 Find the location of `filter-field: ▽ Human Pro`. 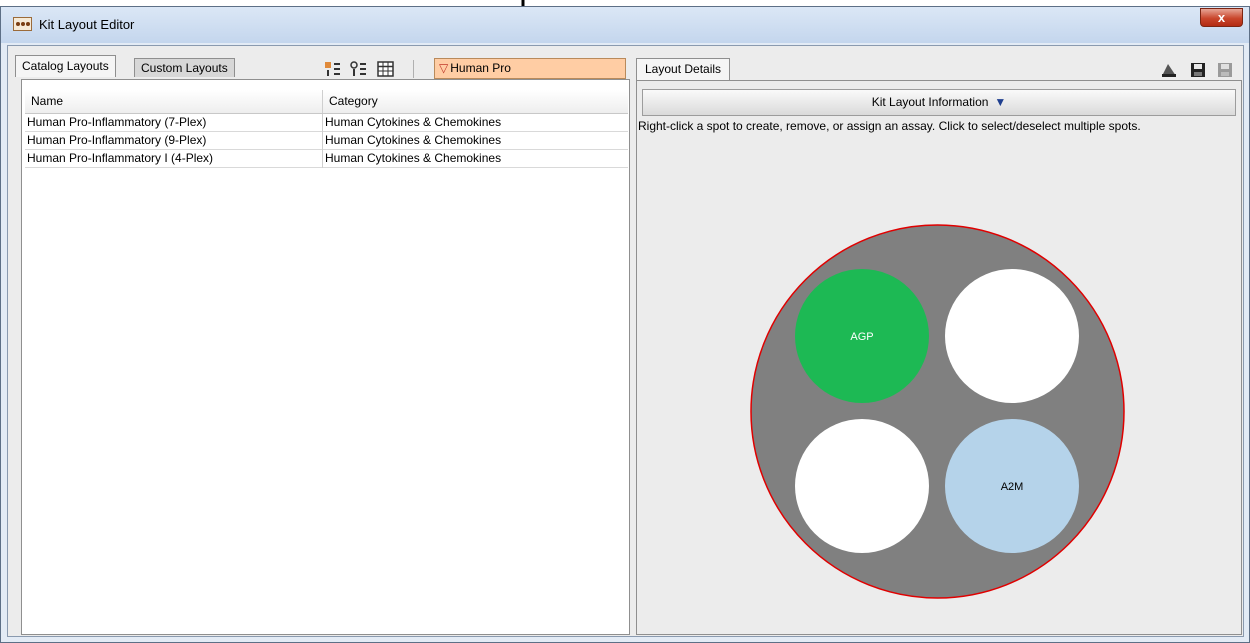

filter-field: ▽ Human Pro is located at coordinates (530, 68).